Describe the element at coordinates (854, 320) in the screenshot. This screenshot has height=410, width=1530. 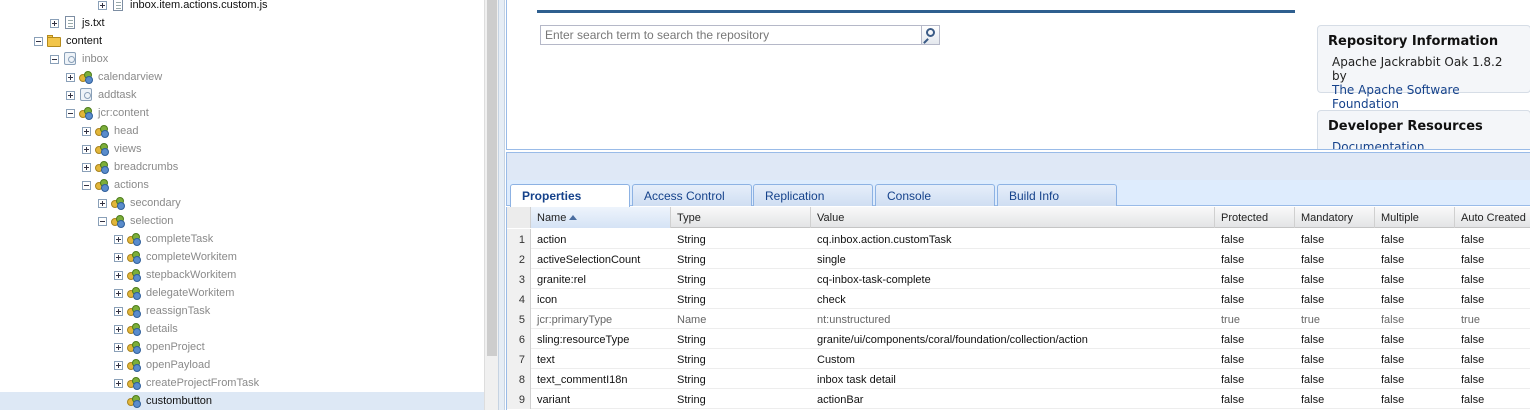
I see `value-cell: nt:unstructured` at that location.